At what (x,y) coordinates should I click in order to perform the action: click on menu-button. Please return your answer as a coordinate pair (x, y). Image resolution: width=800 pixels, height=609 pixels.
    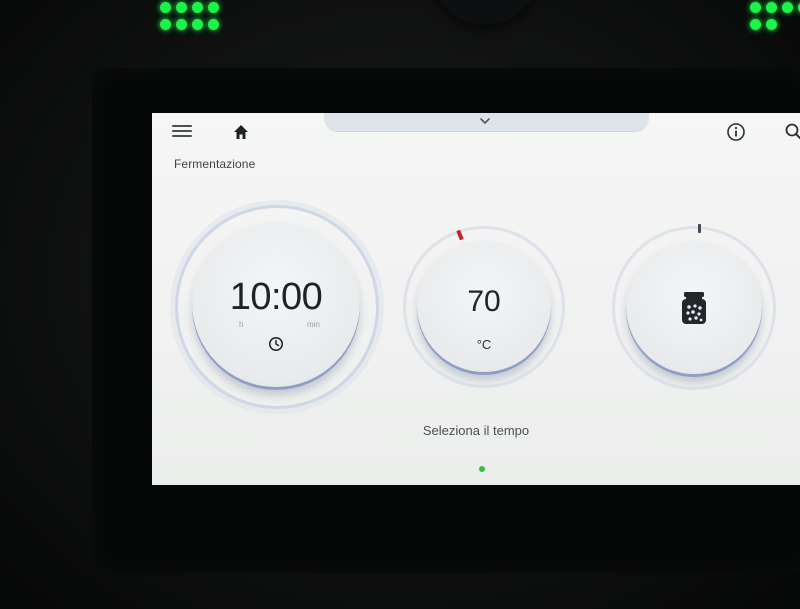
    Looking at the image, I should click on (182, 132).